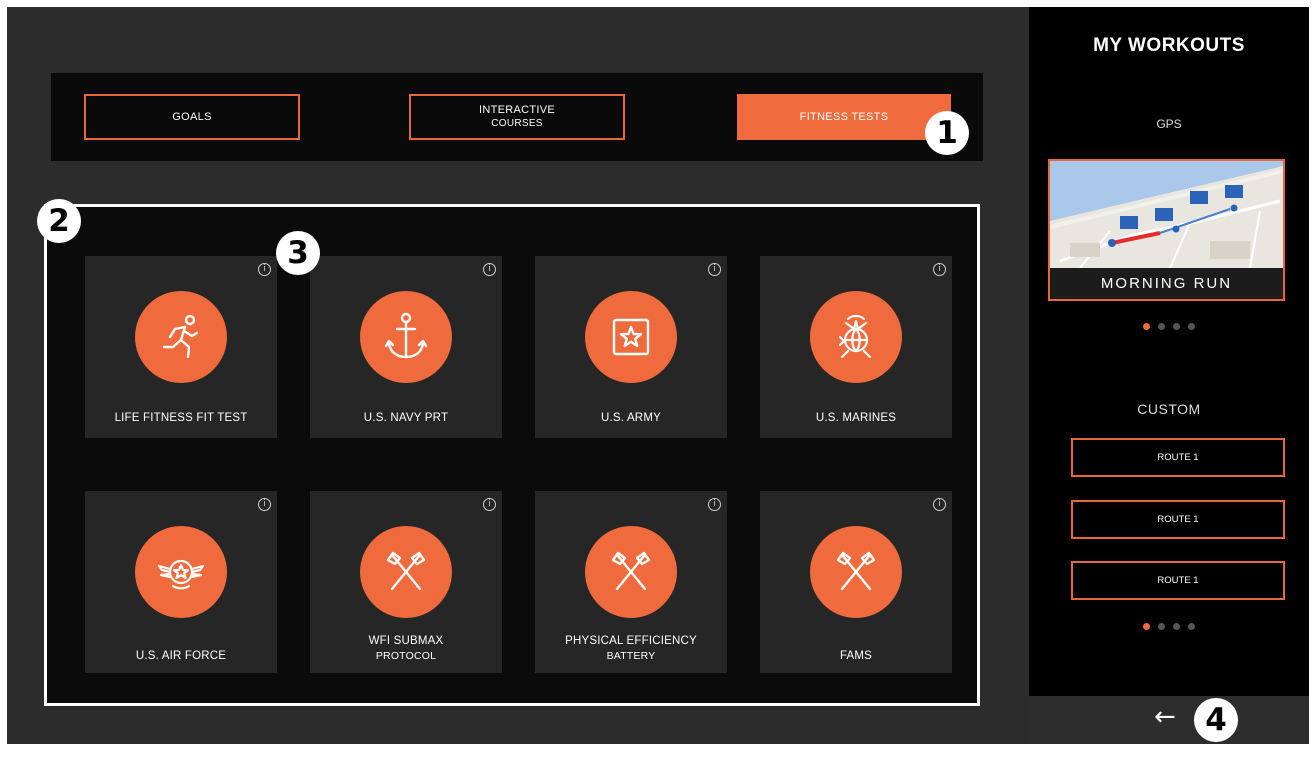 The height and width of the screenshot is (757, 1315). Describe the element at coordinates (631, 649) in the screenshot. I see `card-label: PHYSICAL EFFICIENCY BATTERY` at that location.